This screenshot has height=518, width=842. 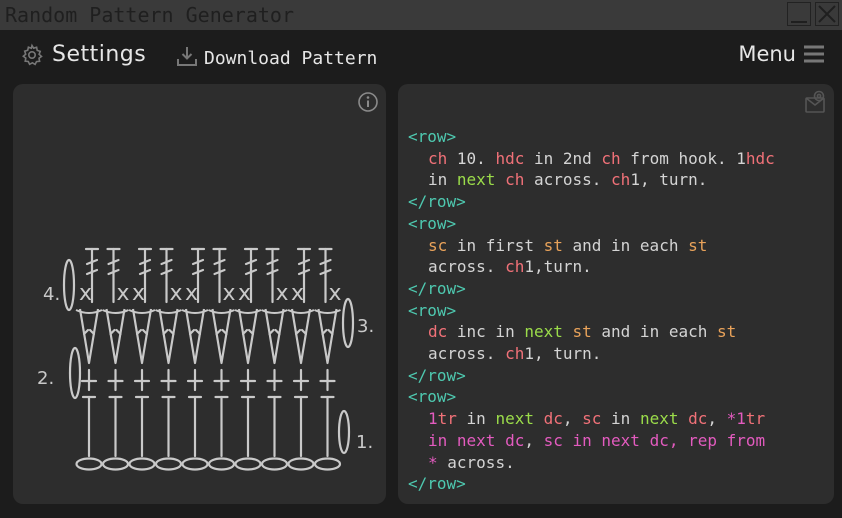 What do you see at coordinates (495, 245) in the screenshot?
I see `pattern-token: in first` at bounding box center [495, 245].